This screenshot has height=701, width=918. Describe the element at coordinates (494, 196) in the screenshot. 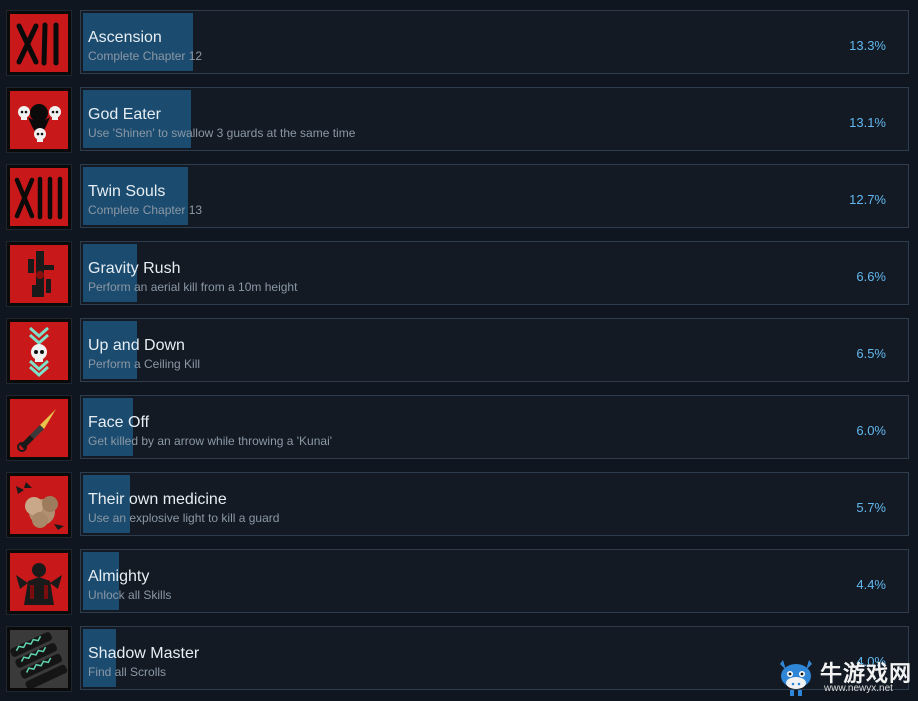

I see `achievement-card: Twin Souls Complete Chapter 13 12.7%` at that location.